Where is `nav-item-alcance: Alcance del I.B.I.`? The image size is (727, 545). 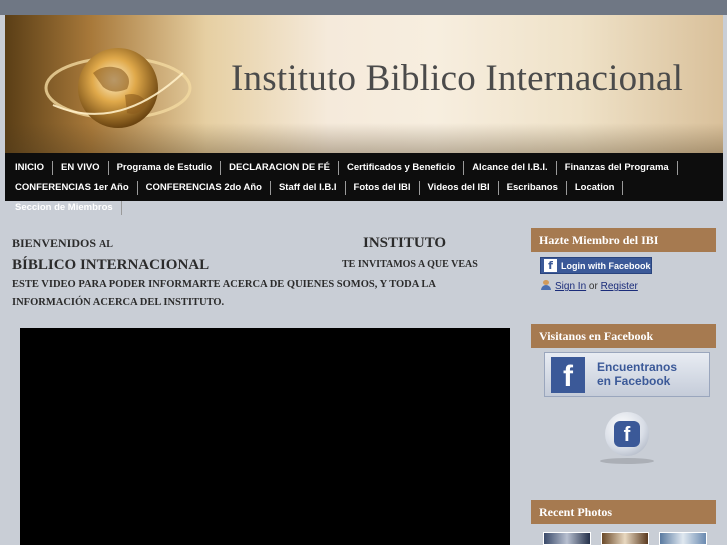
nav-item-alcance: Alcance del I.B.I. is located at coordinates (512, 168).